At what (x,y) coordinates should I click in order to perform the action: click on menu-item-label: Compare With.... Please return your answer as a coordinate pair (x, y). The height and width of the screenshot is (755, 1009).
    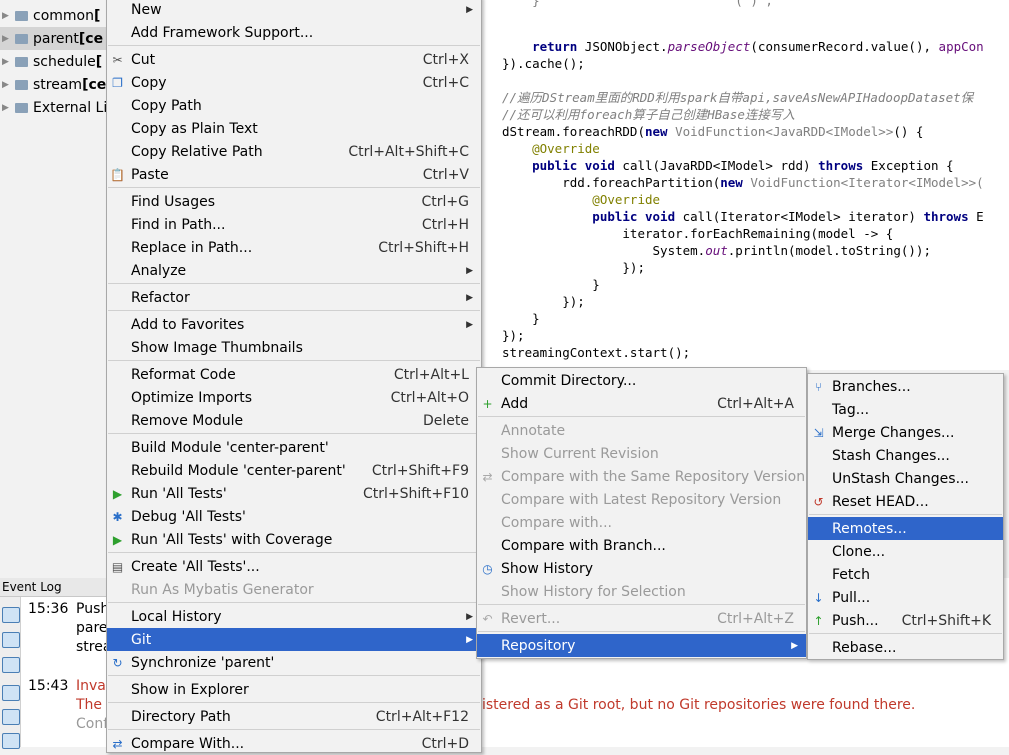
    Looking at the image, I should click on (188, 743).